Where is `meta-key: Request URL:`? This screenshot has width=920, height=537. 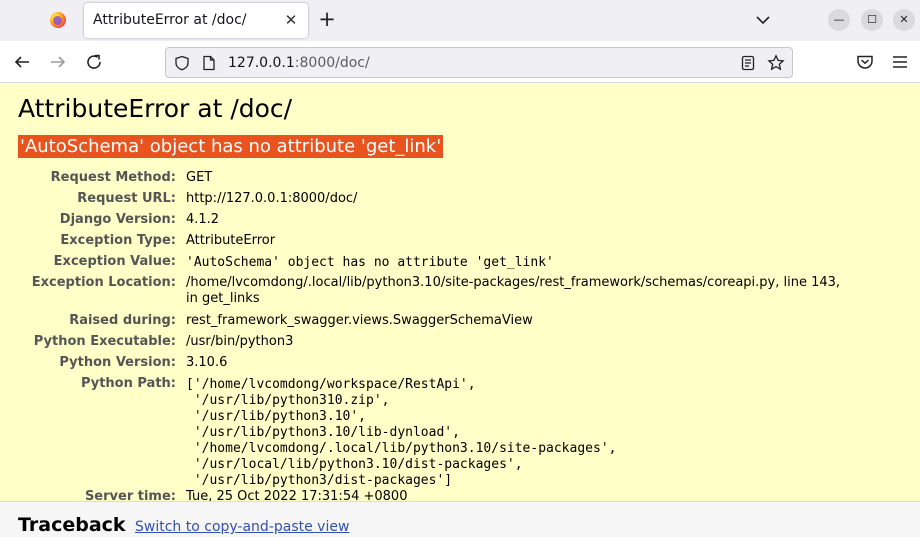 meta-key: Request URL: is located at coordinates (126, 198).